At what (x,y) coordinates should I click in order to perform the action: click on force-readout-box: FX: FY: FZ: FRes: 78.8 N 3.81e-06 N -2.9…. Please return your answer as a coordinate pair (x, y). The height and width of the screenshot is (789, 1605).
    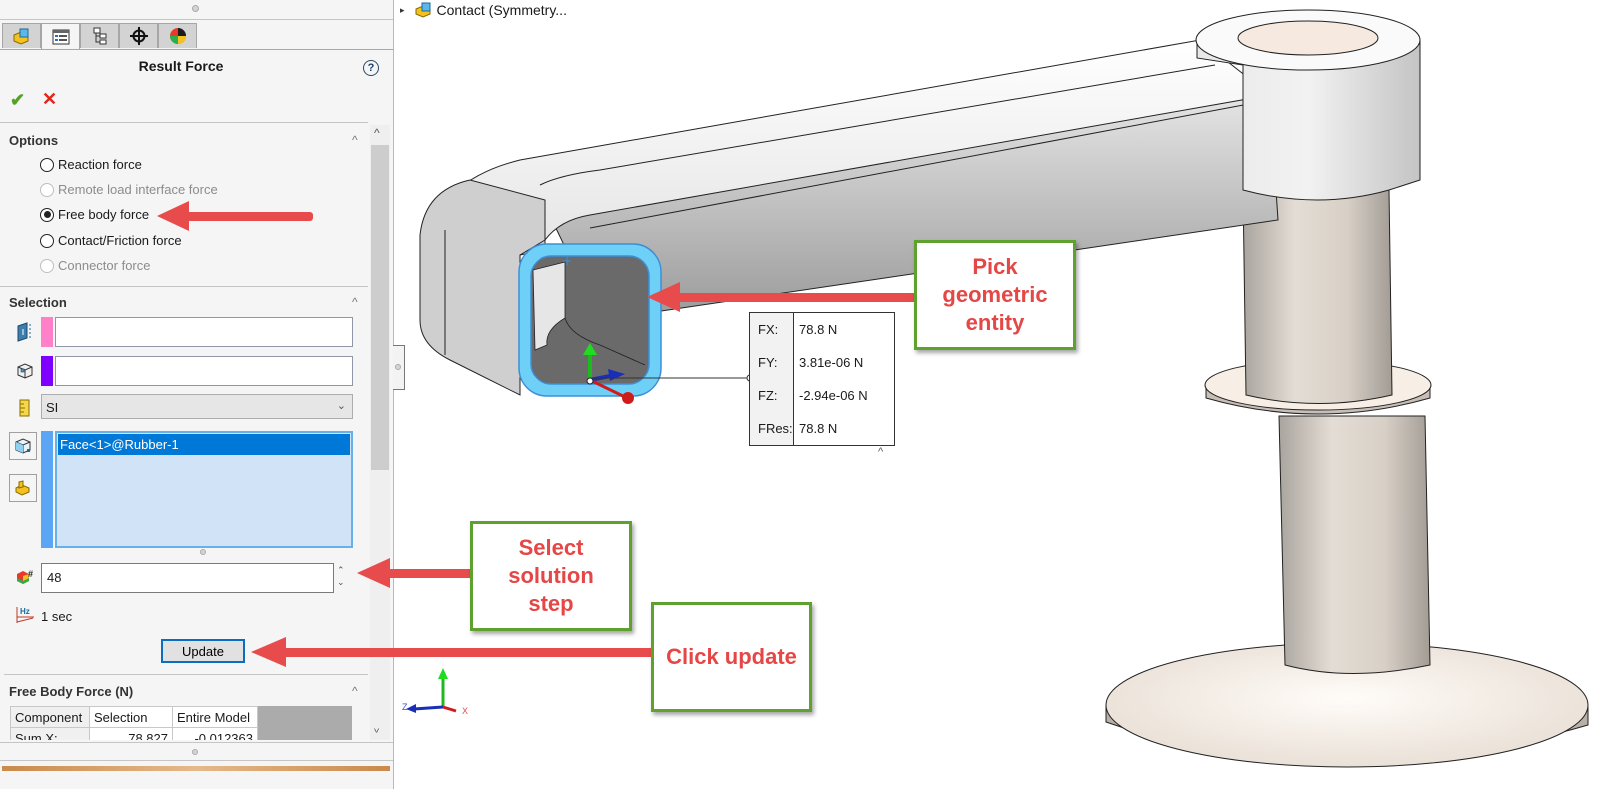
    Looking at the image, I should click on (822, 379).